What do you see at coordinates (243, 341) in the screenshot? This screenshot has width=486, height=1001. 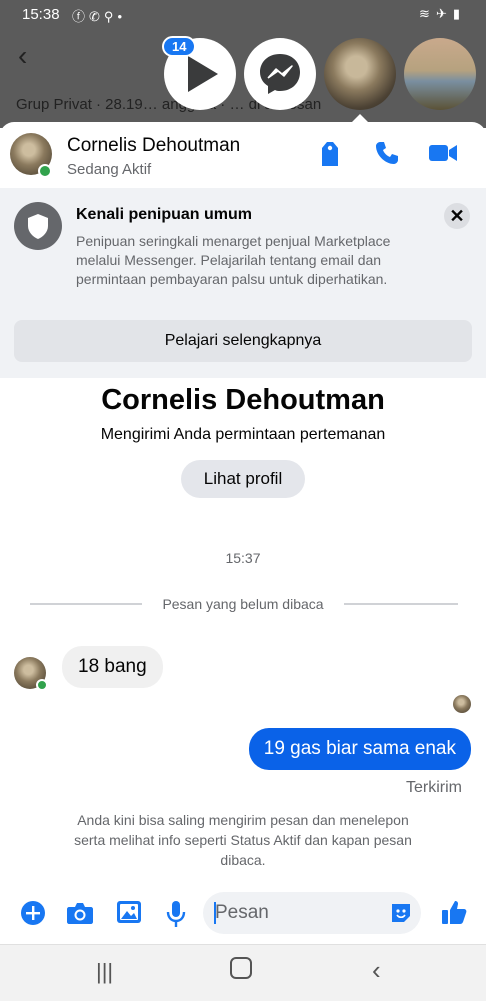 I see `learn-more-button: Pelajari selengkapnya` at bounding box center [243, 341].